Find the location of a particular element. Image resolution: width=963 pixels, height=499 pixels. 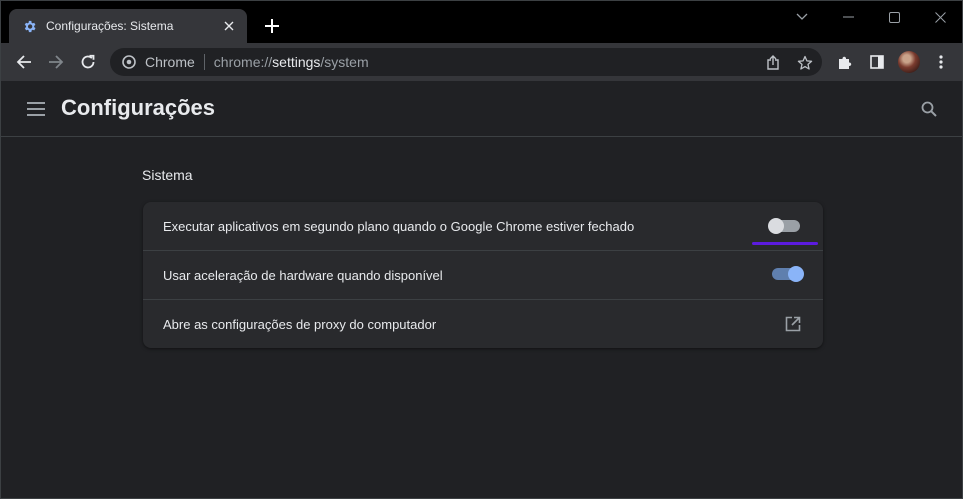

url-text: chrome://settings/system is located at coordinates (291, 62).